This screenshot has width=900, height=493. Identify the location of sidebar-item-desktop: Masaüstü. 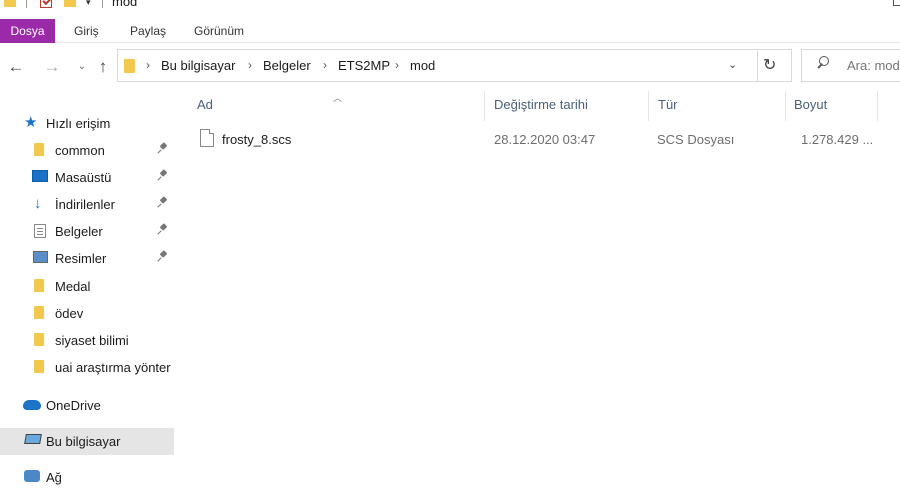
(87, 177).